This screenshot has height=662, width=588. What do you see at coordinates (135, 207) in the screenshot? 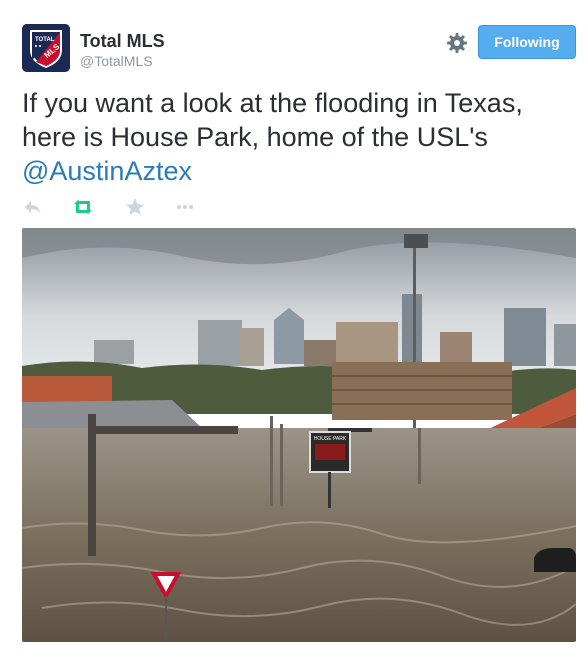
I see `favorite-icon` at bounding box center [135, 207].